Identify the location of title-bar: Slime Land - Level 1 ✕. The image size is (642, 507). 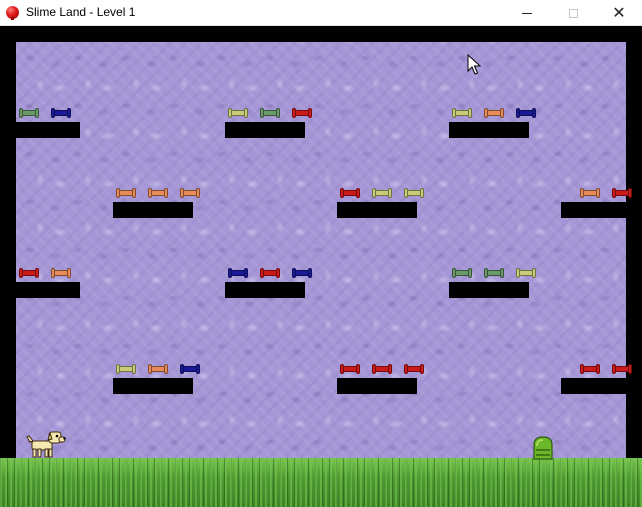
(321, 13).